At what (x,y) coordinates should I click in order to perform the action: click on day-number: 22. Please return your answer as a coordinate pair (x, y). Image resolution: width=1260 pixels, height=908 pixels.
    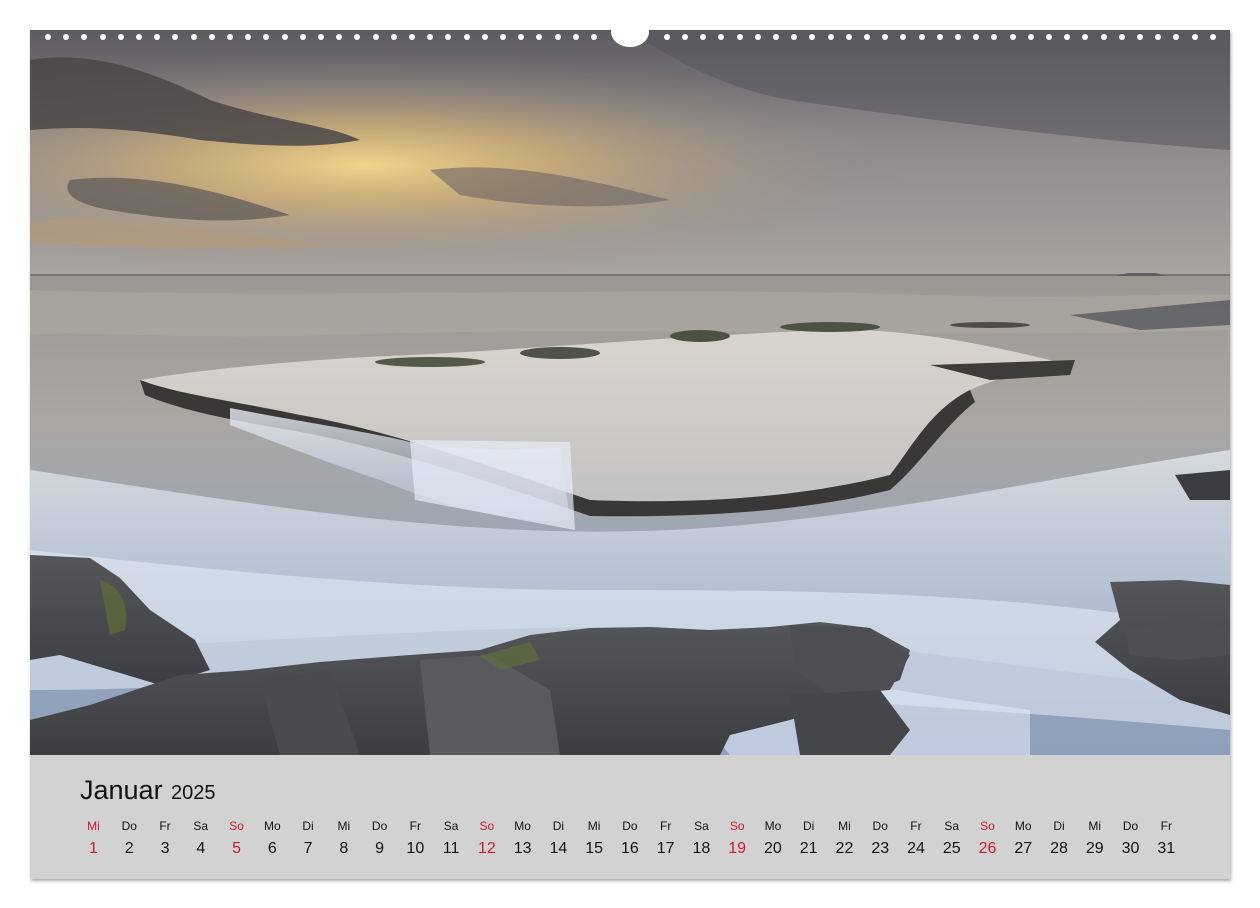
    Looking at the image, I should click on (844, 848).